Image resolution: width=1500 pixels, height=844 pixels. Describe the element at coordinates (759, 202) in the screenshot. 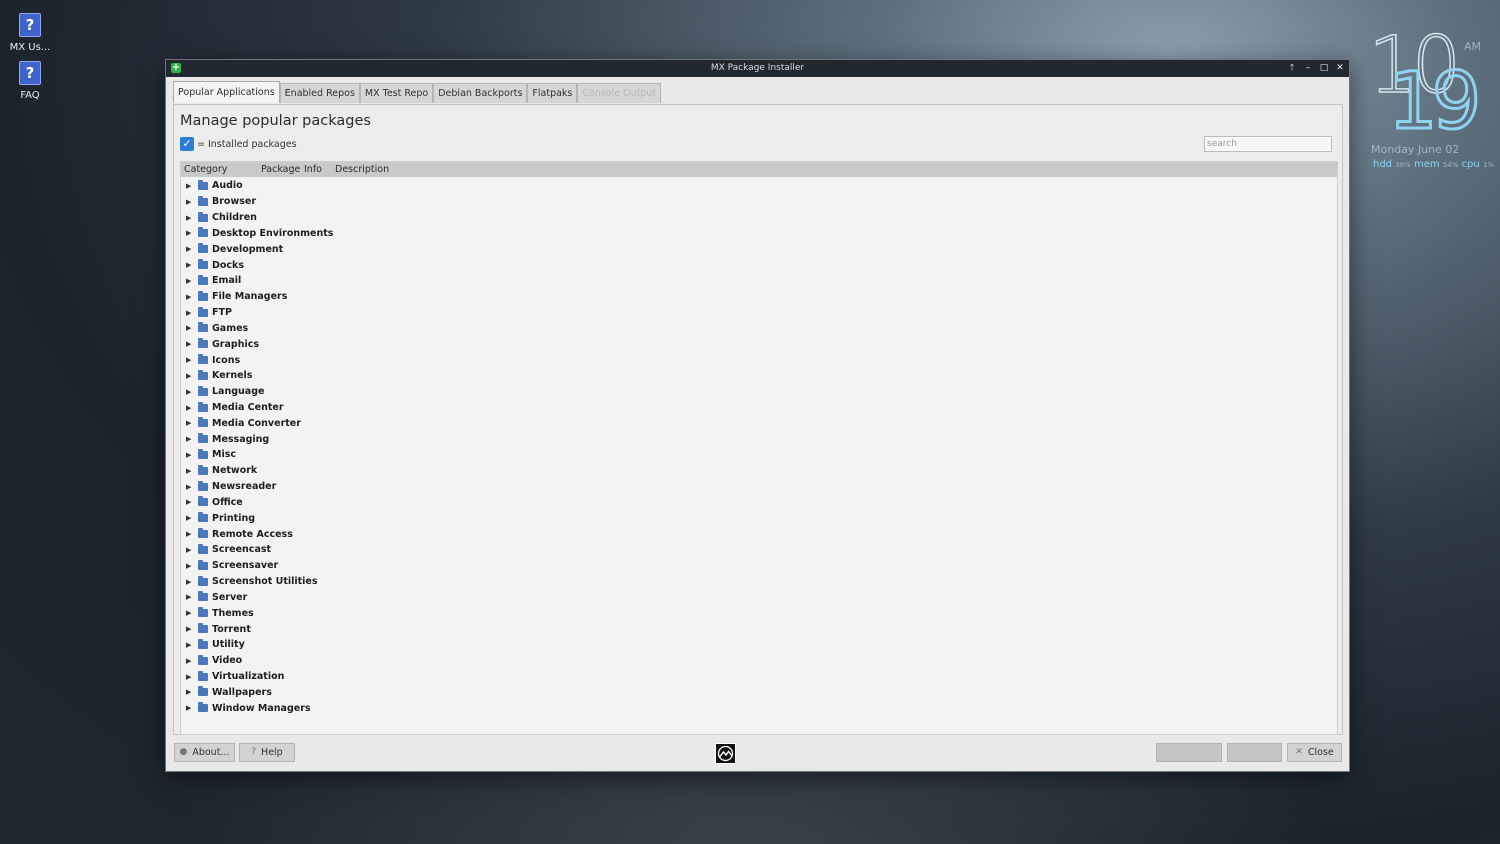

I see `tree-row-category: ▶ Browser` at that location.